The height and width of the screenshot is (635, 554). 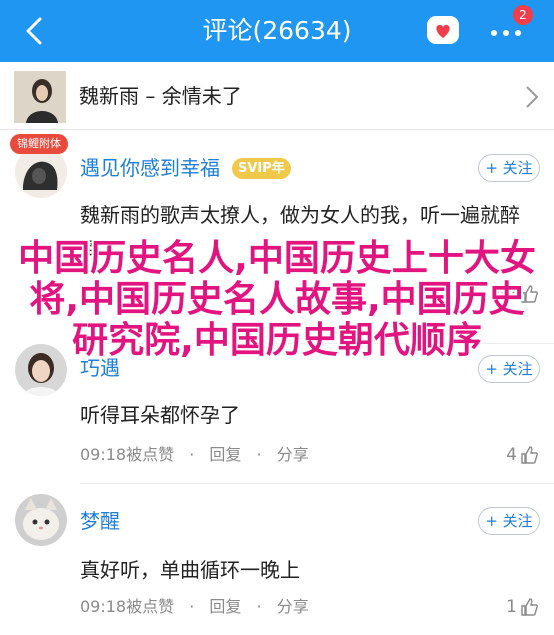 What do you see at coordinates (511, 607) in the screenshot?
I see `like-count: 1` at bounding box center [511, 607].